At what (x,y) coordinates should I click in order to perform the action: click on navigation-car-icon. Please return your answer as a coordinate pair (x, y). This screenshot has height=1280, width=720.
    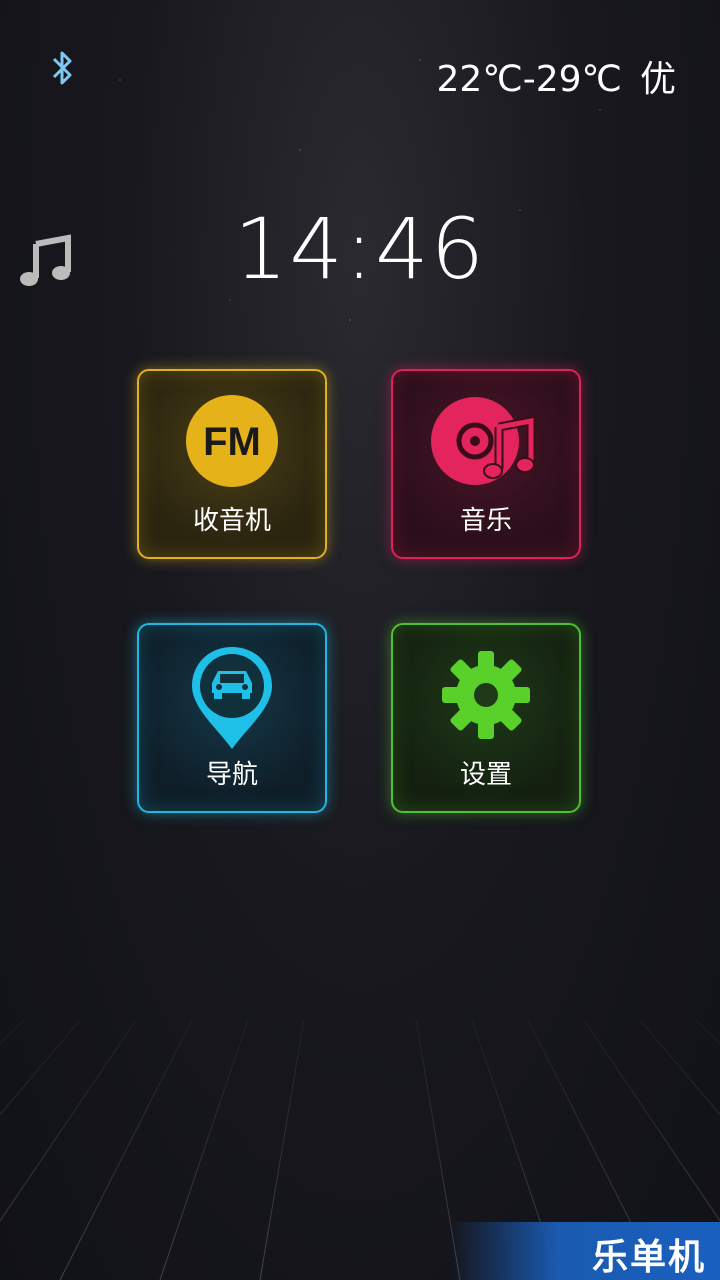
    Looking at the image, I should click on (232, 698).